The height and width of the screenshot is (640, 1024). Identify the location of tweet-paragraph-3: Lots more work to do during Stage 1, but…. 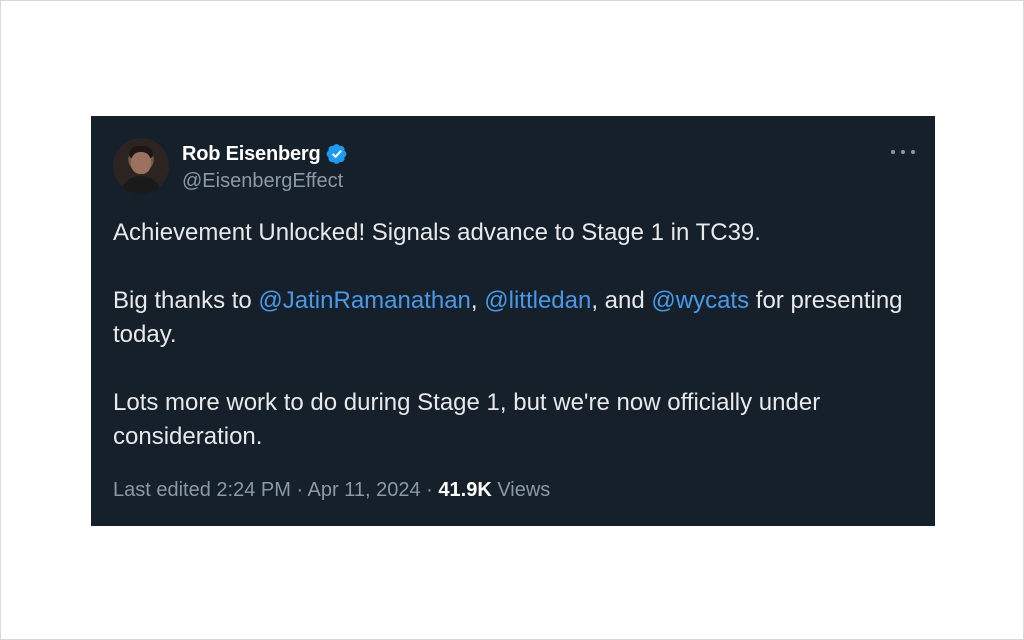
(467, 419).